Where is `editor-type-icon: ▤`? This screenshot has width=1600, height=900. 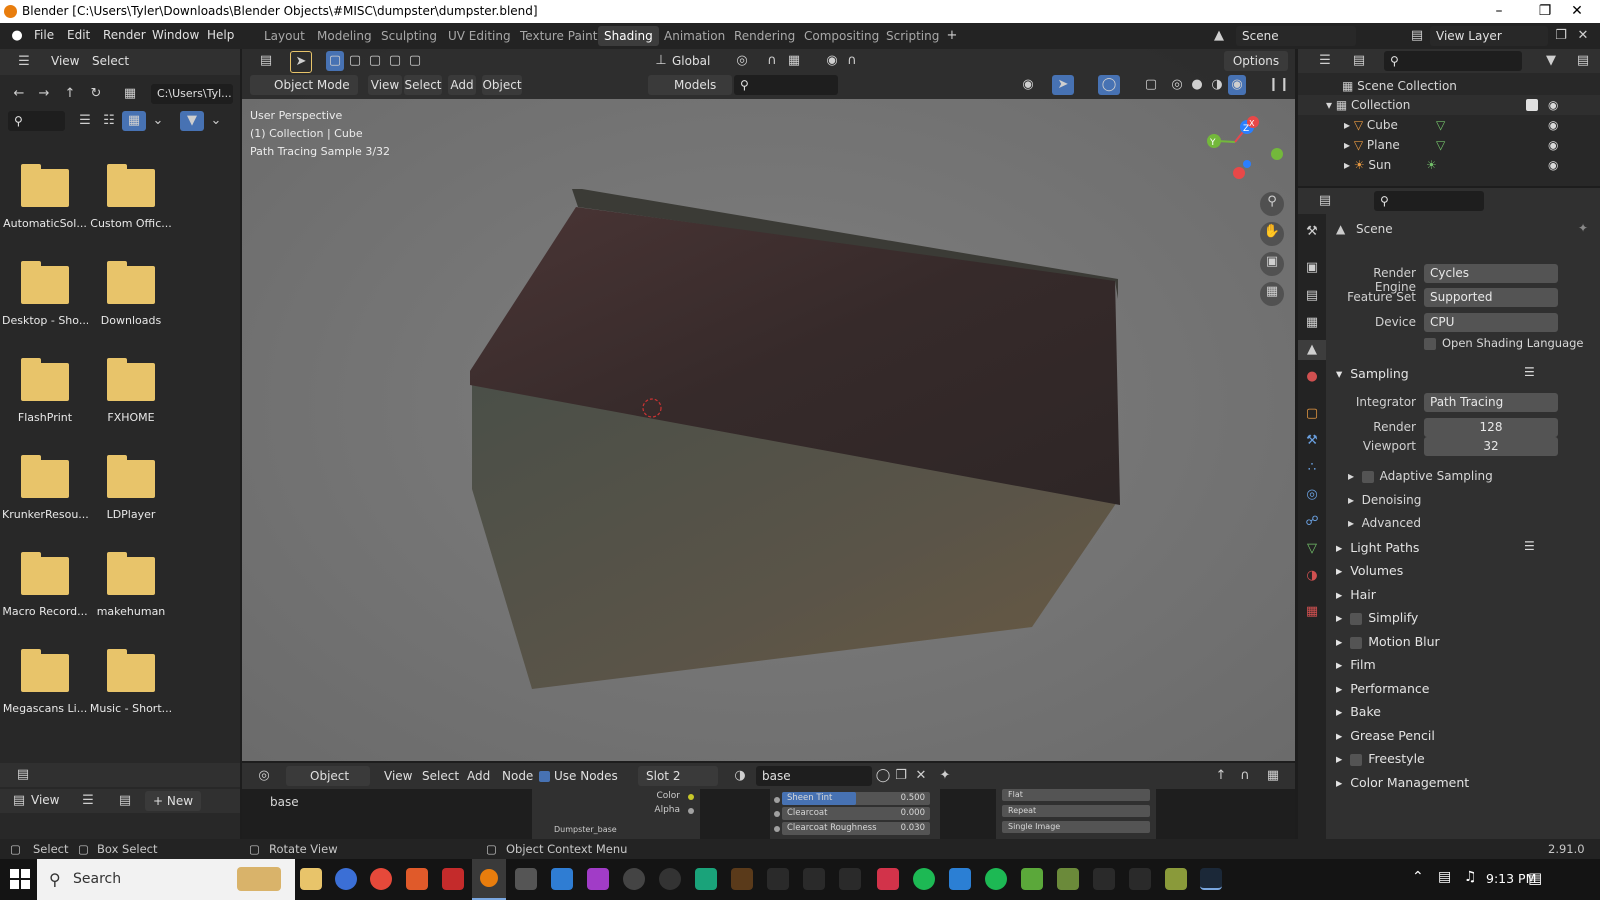 editor-type-icon: ▤ is located at coordinates (266, 61).